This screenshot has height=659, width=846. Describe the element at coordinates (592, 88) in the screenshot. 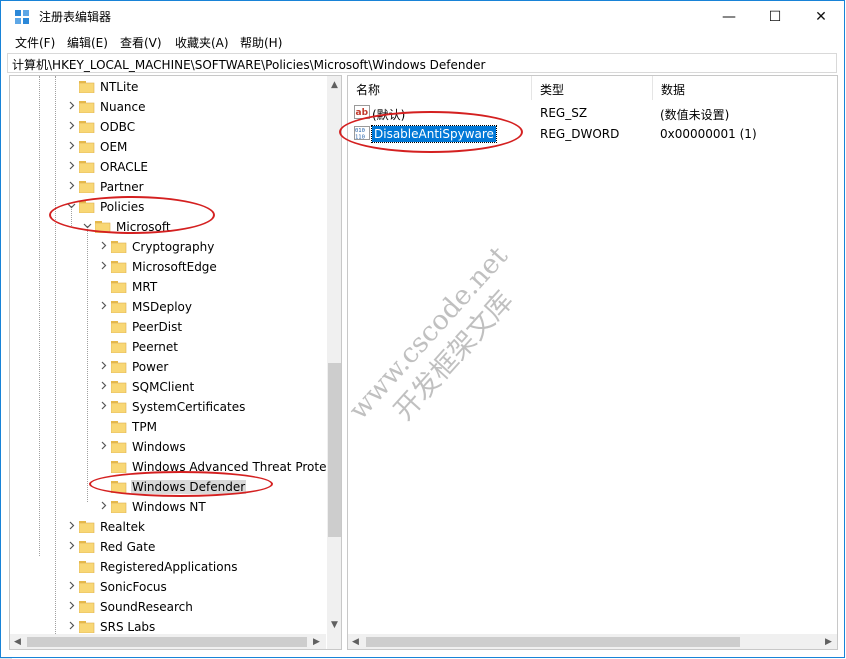

I see `column-header-type: 类型` at that location.